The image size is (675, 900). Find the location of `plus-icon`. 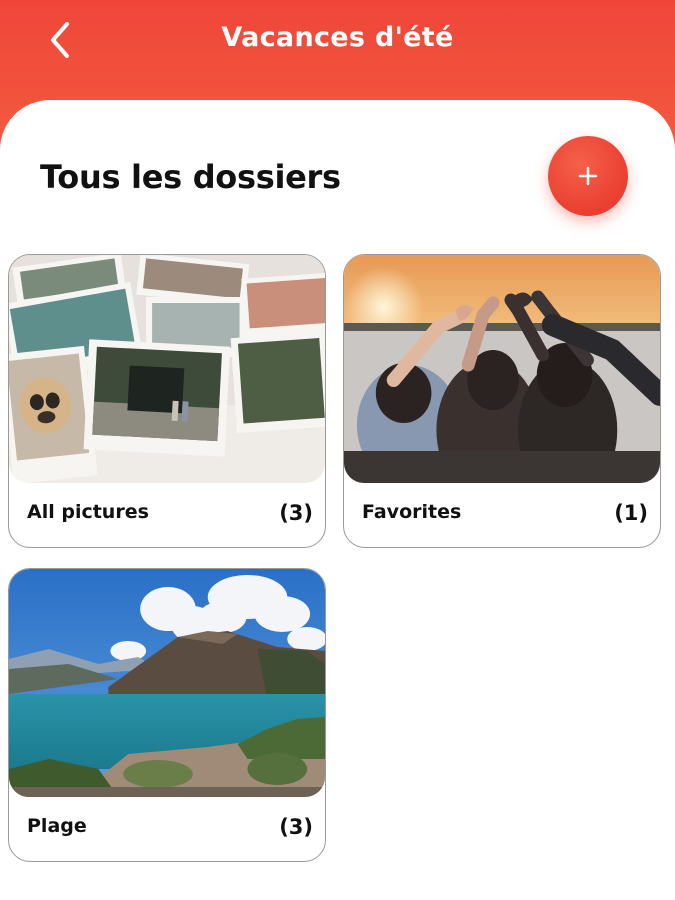

plus-icon is located at coordinates (588, 176).